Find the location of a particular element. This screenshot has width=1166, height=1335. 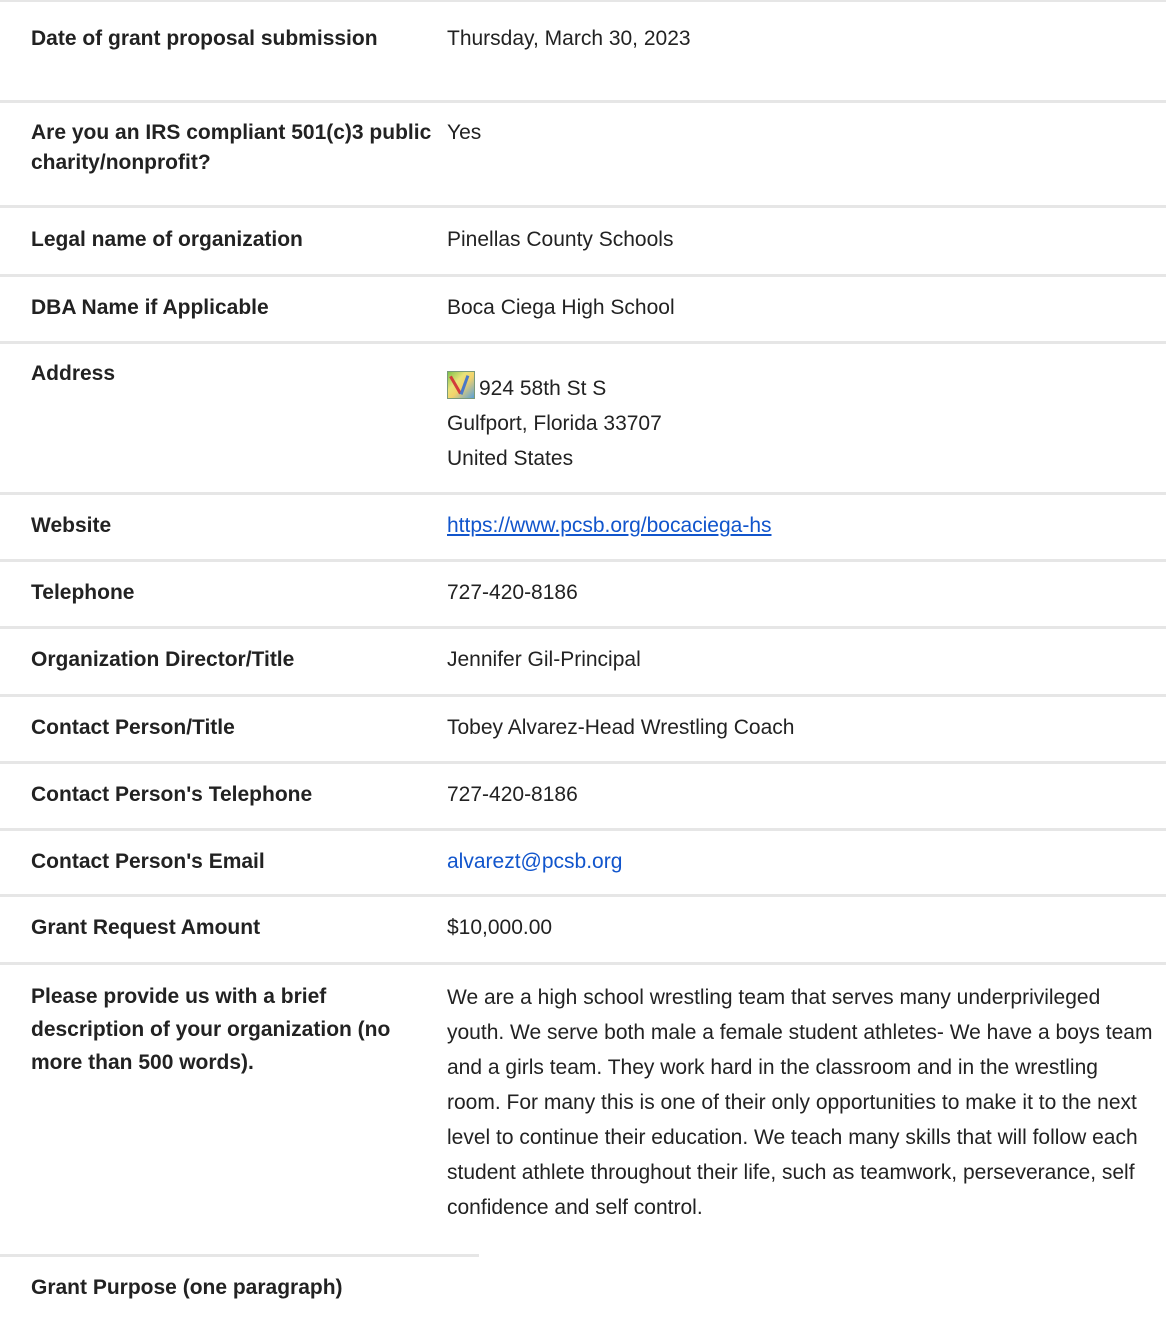

label-grant-amount: Grant Request Amount is located at coordinates (146, 927).